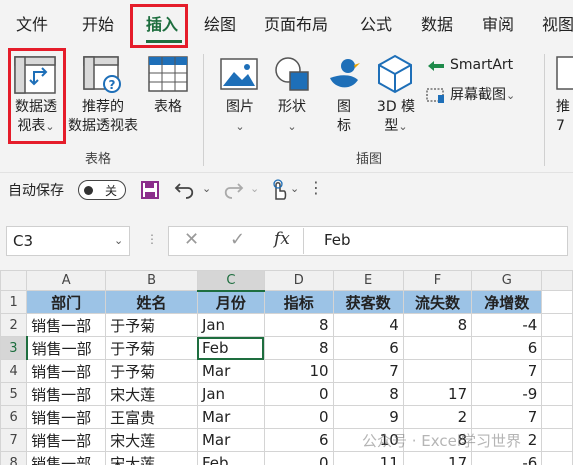 The image size is (573, 465). What do you see at coordinates (230, 394) in the screenshot?
I see `cell-month: Jan` at bounding box center [230, 394].